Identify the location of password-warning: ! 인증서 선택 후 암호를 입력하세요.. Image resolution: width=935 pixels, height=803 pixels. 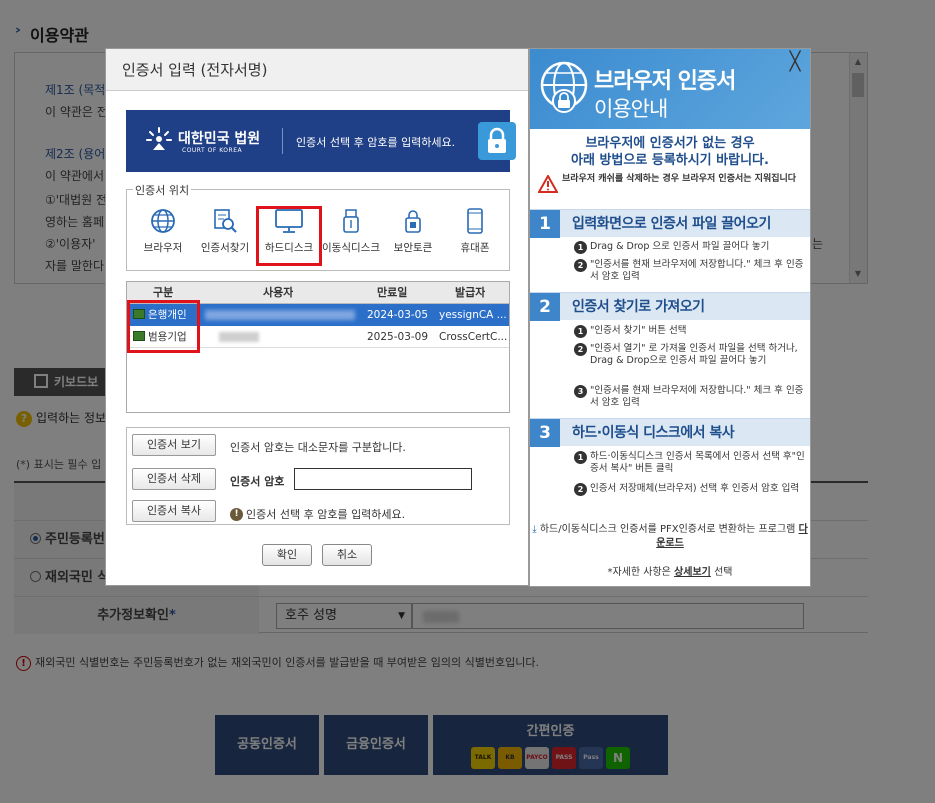
(317, 514).